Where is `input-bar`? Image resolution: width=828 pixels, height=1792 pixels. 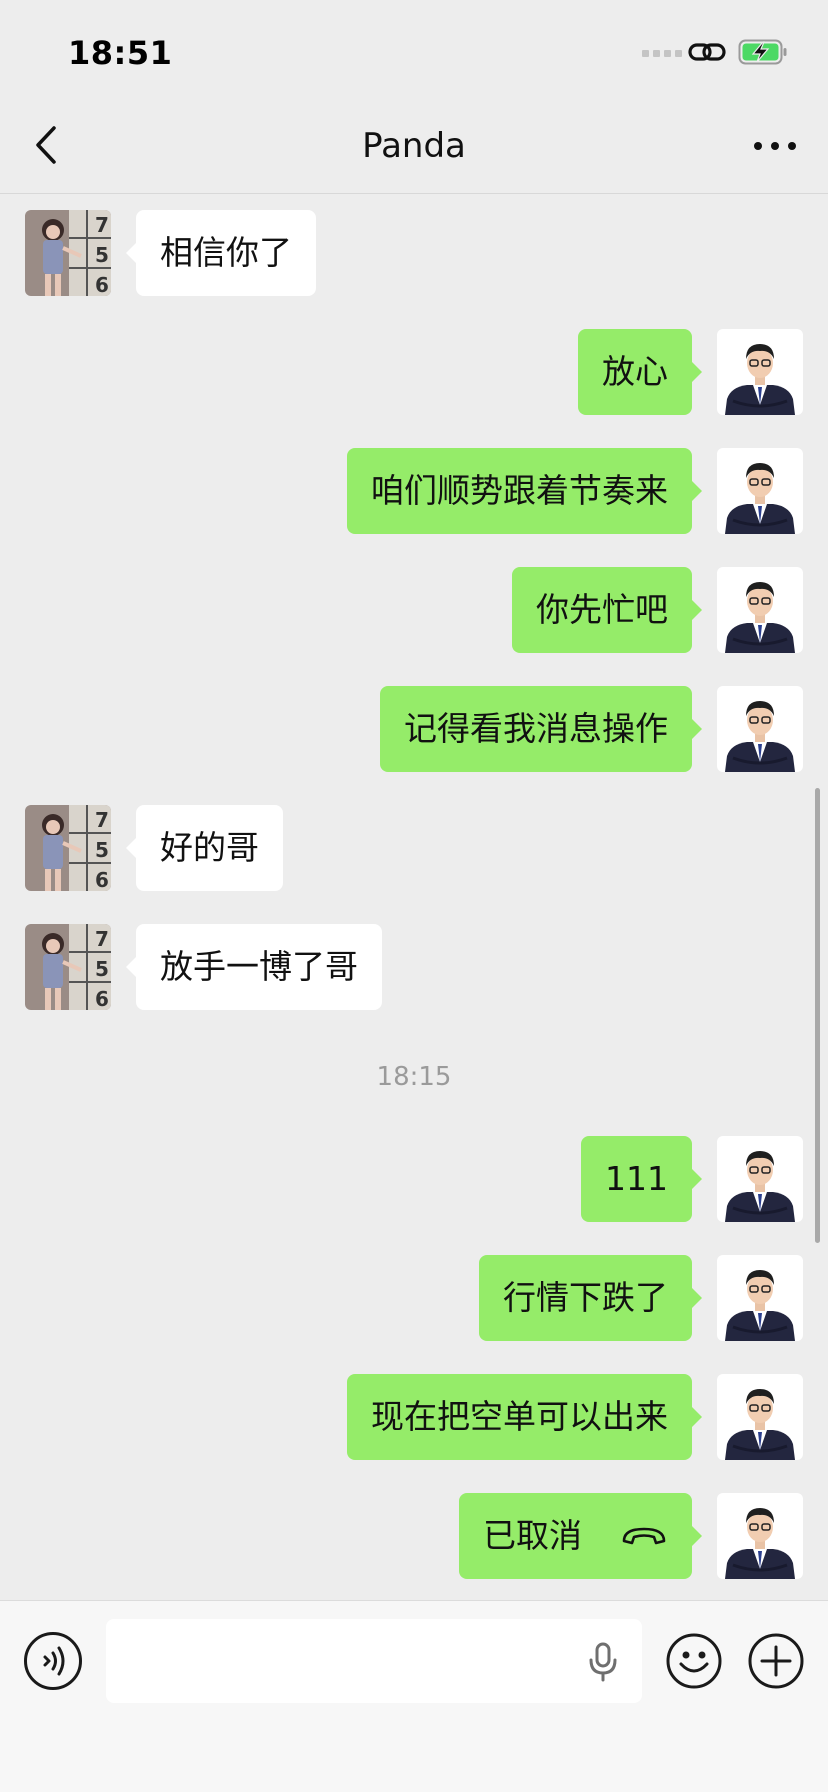 input-bar is located at coordinates (414, 1696).